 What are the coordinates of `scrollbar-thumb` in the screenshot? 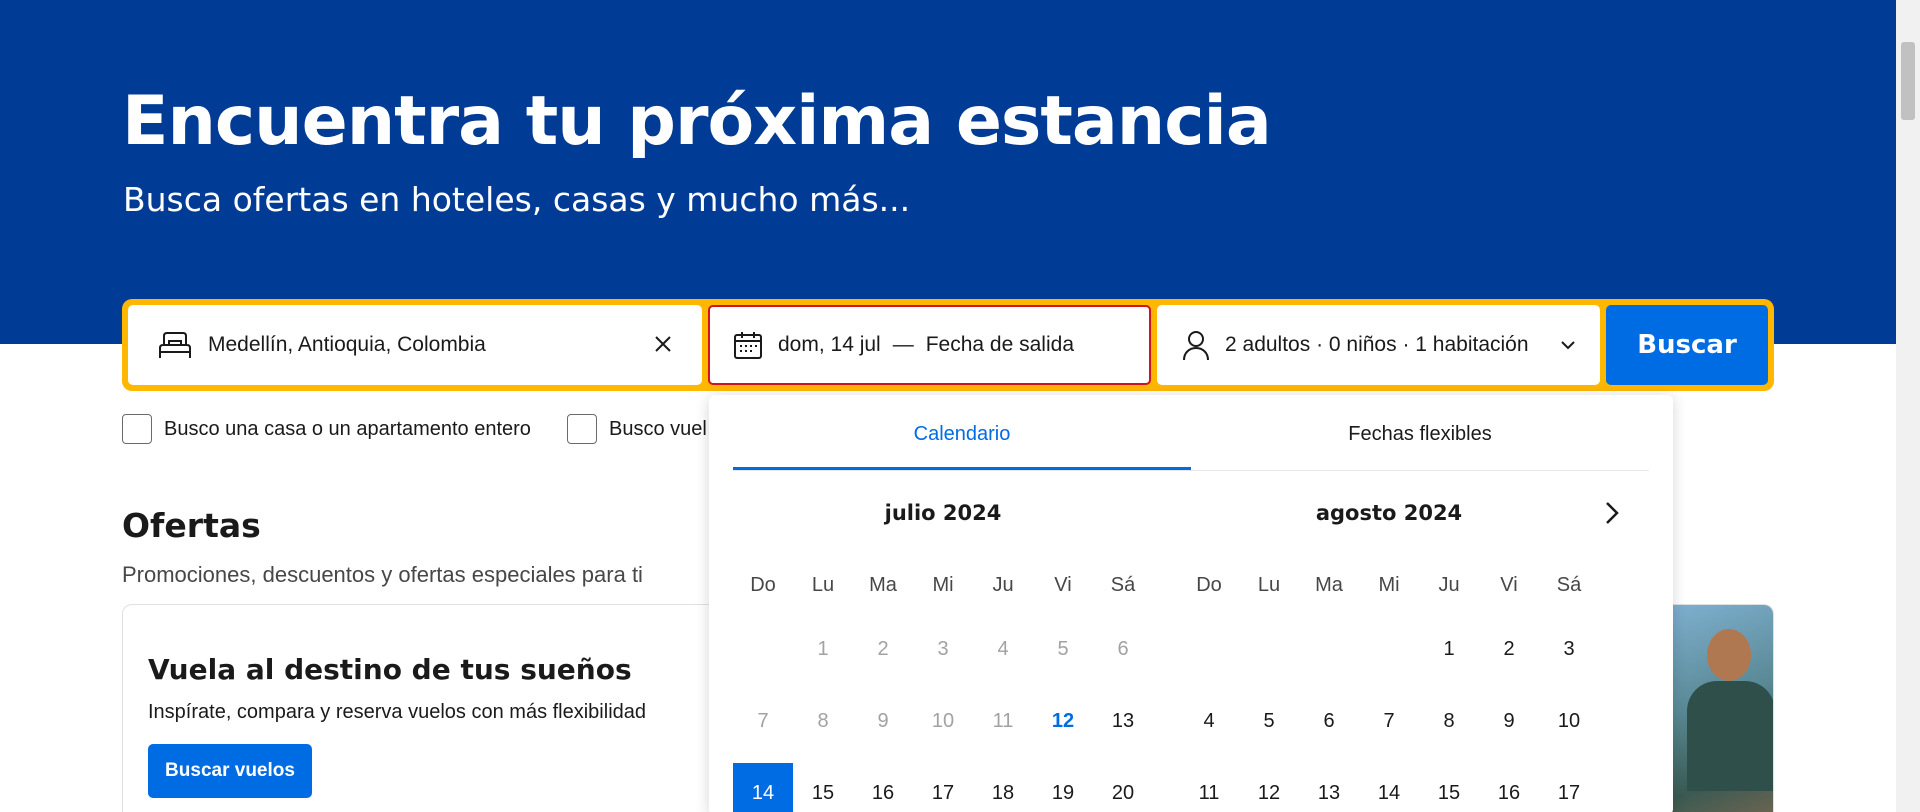 It's located at (1908, 81).